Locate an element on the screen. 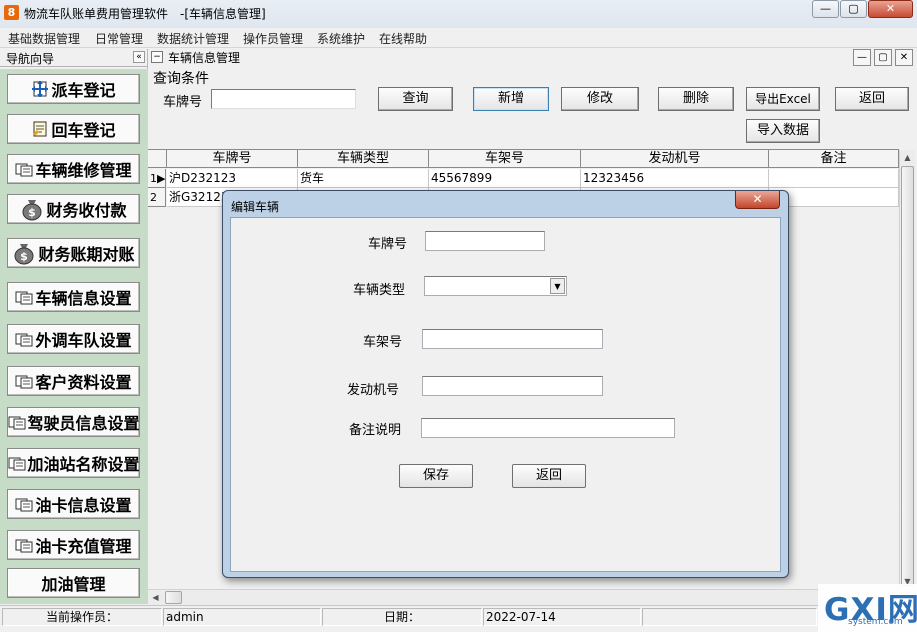  nav-item-fuel-card-recharge: 油卡充值管理 is located at coordinates (73, 545).